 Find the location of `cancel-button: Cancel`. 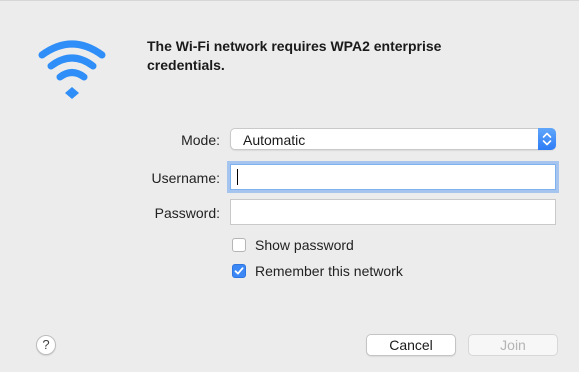

cancel-button: Cancel is located at coordinates (411, 345).